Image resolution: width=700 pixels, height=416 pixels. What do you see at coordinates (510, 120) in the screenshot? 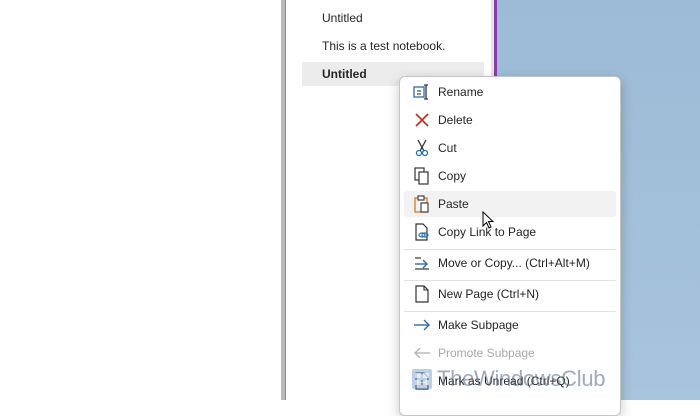
I see `menu-item-delete: Delete` at bounding box center [510, 120].